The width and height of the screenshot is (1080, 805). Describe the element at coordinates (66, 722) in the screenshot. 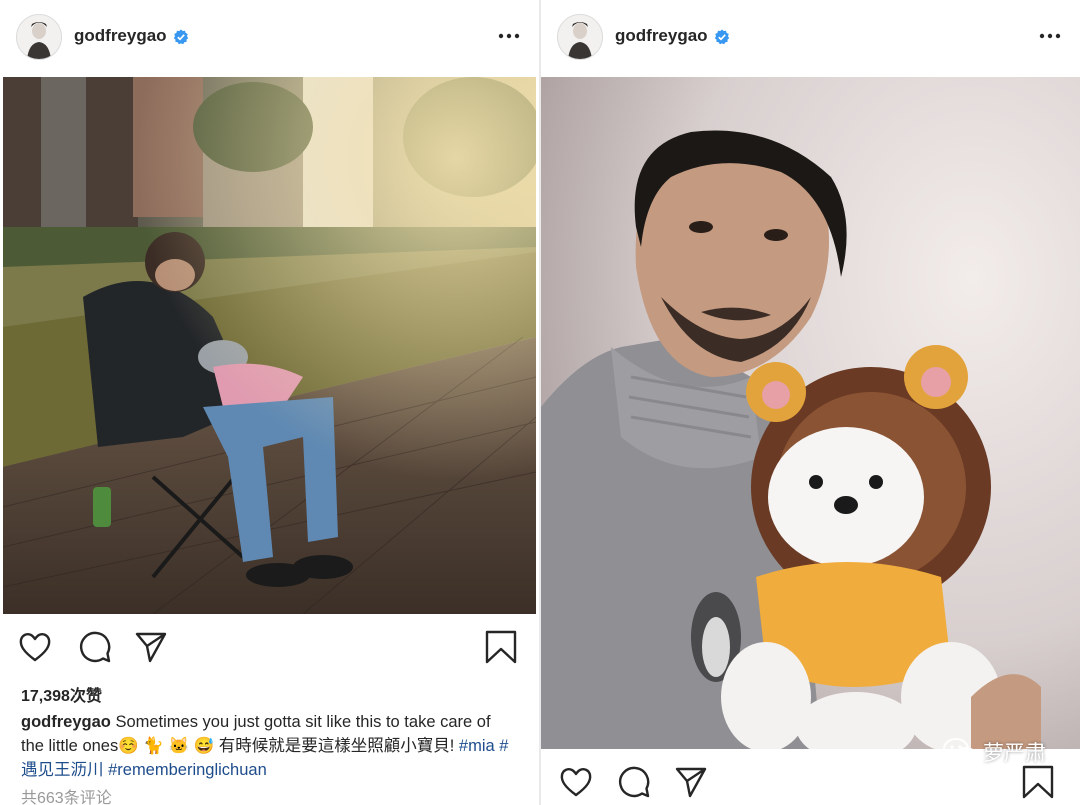

I see `caption-username: godfreygao` at that location.